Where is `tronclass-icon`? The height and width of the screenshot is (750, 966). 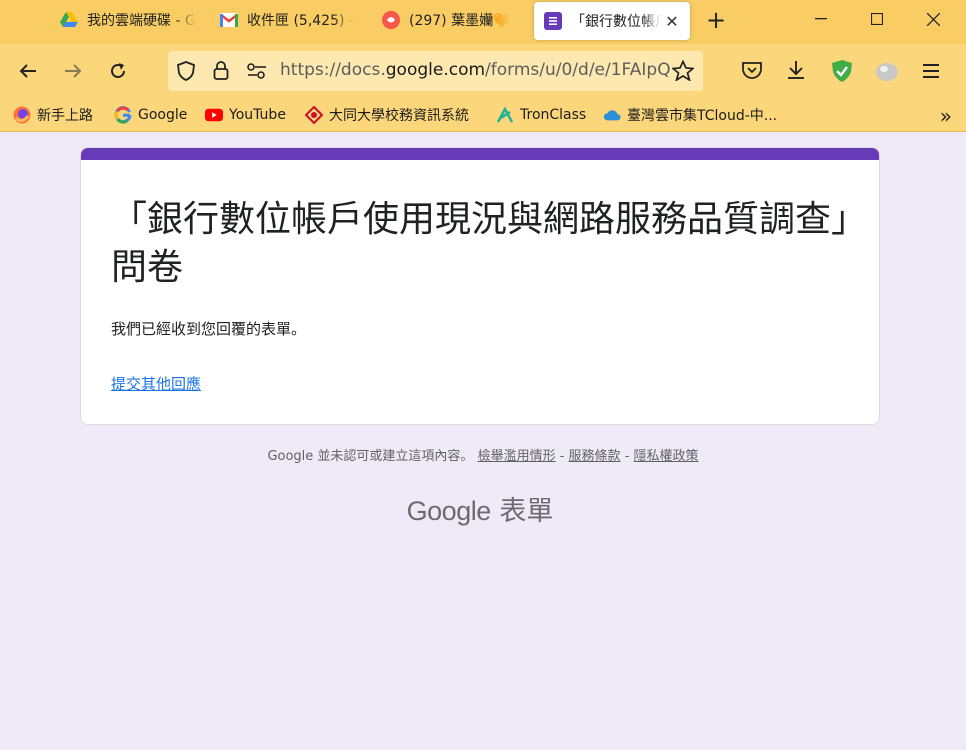 tronclass-icon is located at coordinates (505, 115).